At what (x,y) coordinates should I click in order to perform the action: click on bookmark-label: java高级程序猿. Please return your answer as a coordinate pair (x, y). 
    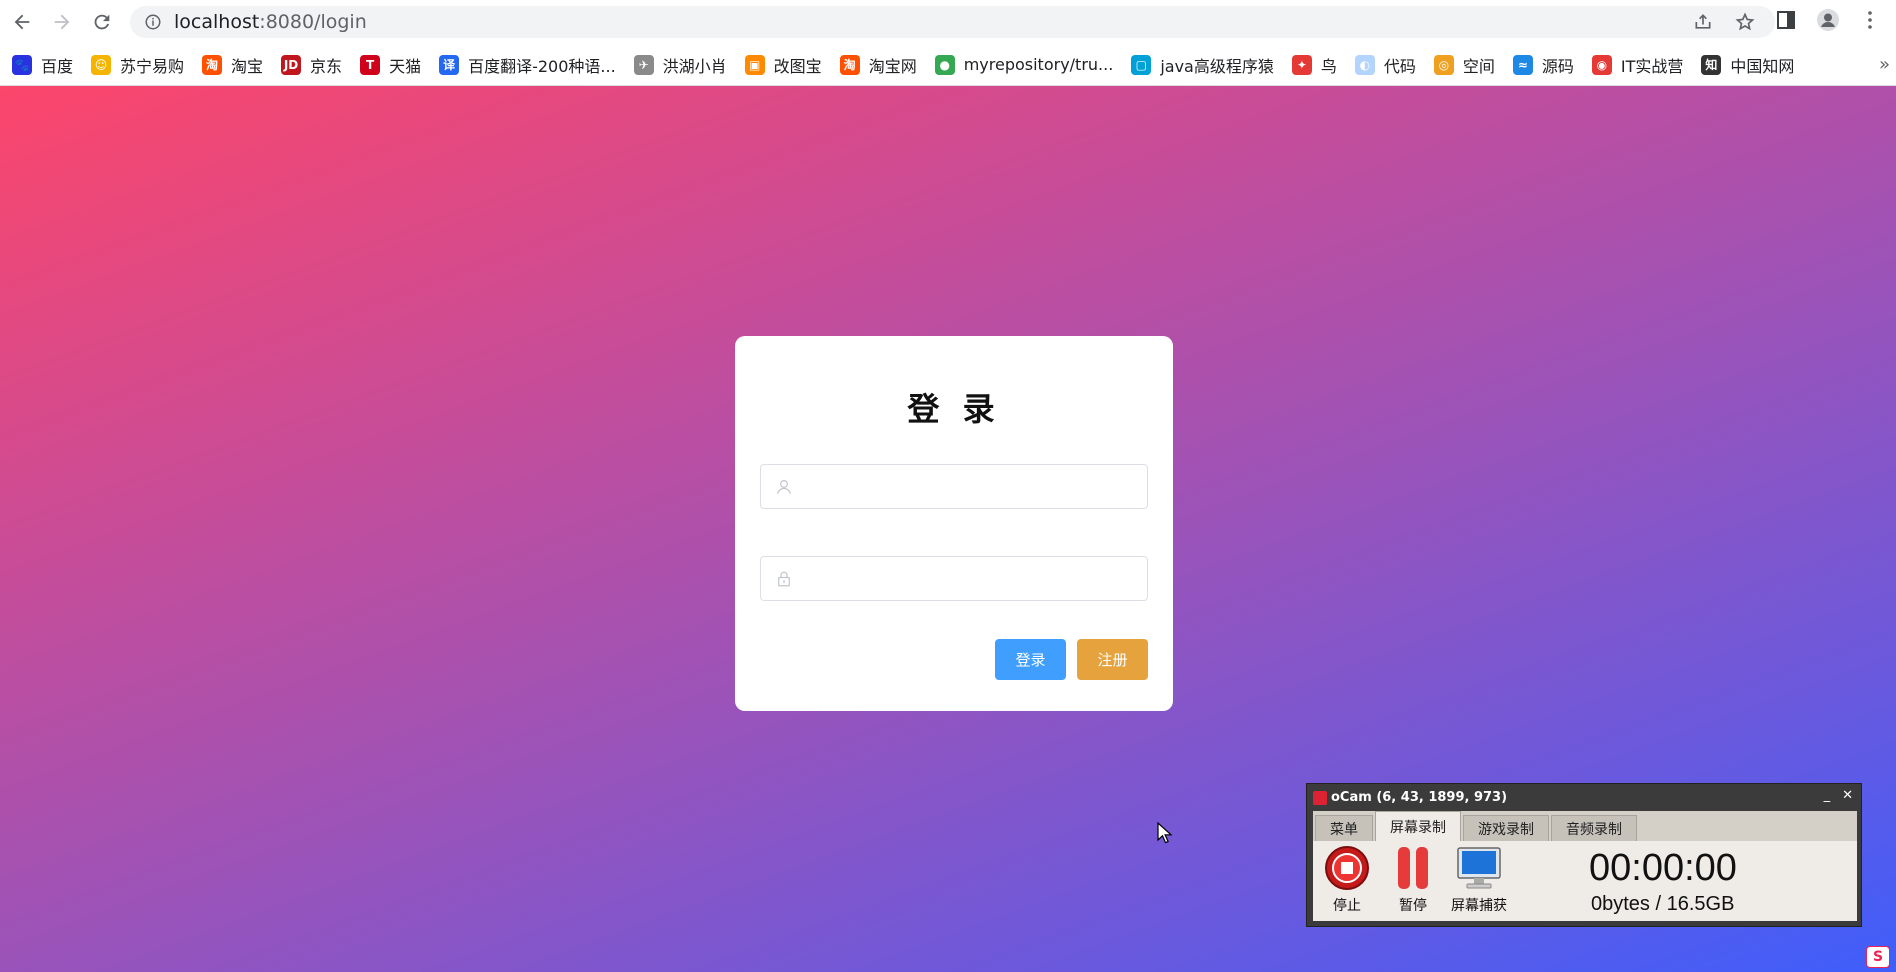
    Looking at the image, I should click on (1217, 66).